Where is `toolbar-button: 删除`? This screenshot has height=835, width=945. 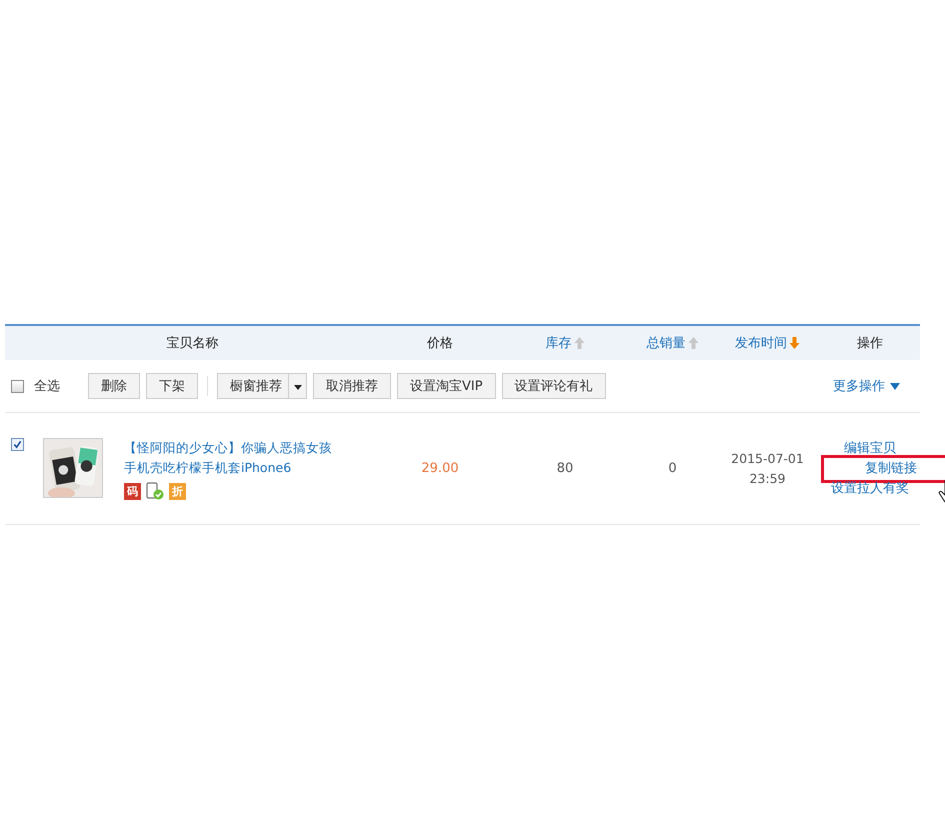
toolbar-button: 删除 is located at coordinates (114, 386).